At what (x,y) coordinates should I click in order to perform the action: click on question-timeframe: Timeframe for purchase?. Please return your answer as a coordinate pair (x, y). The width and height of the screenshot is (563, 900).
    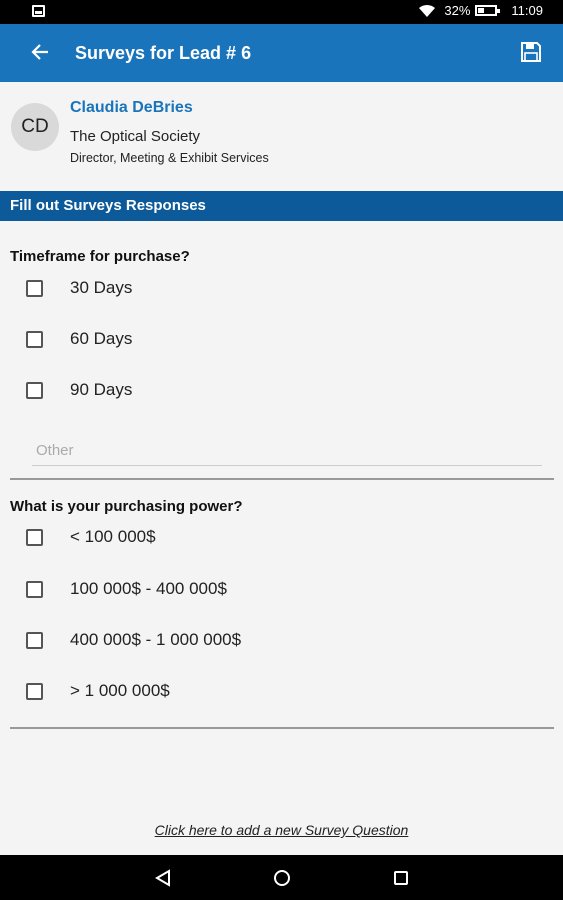
    Looking at the image, I should click on (100, 256).